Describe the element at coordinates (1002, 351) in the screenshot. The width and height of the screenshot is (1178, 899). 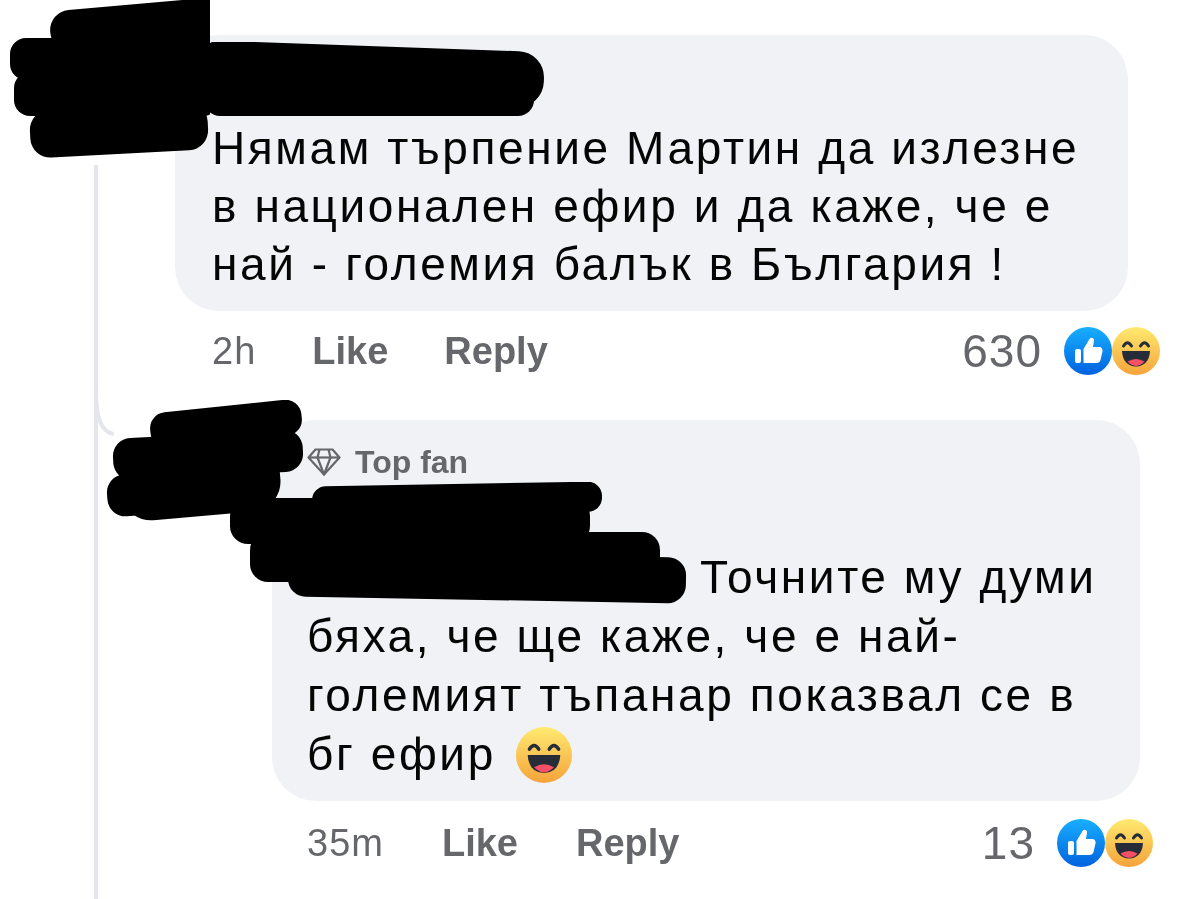
I see `reaction-count: 630` at that location.